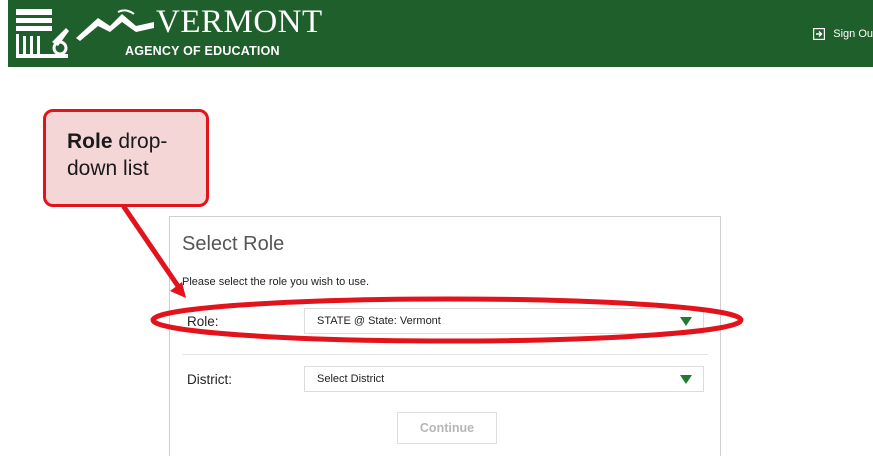 The height and width of the screenshot is (456, 873). Describe the element at coordinates (276, 282) in the screenshot. I see `panel-instructions: Please select the role you wish to use.` at that location.